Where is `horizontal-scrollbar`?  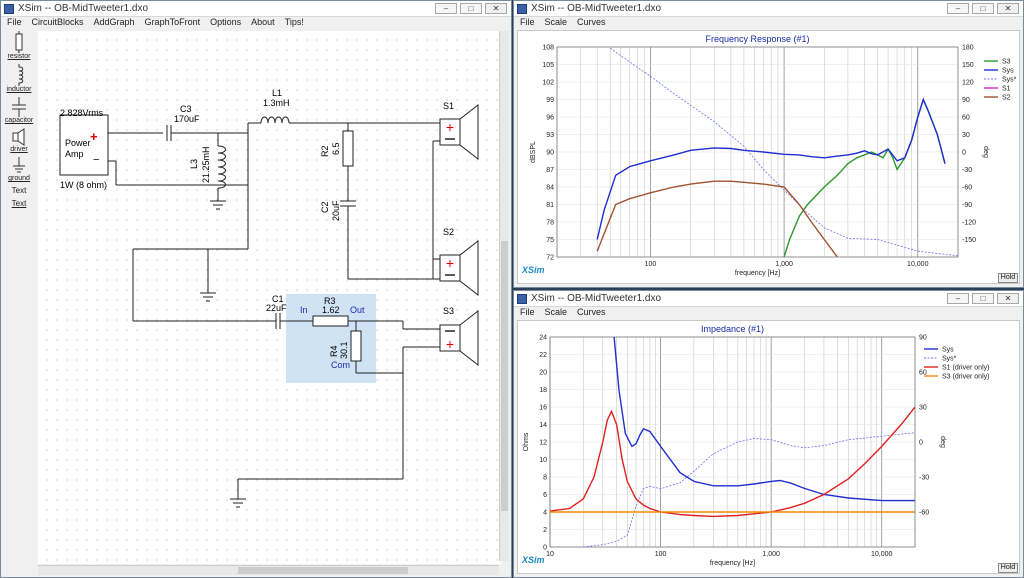 horizontal-scrollbar is located at coordinates (268, 570).